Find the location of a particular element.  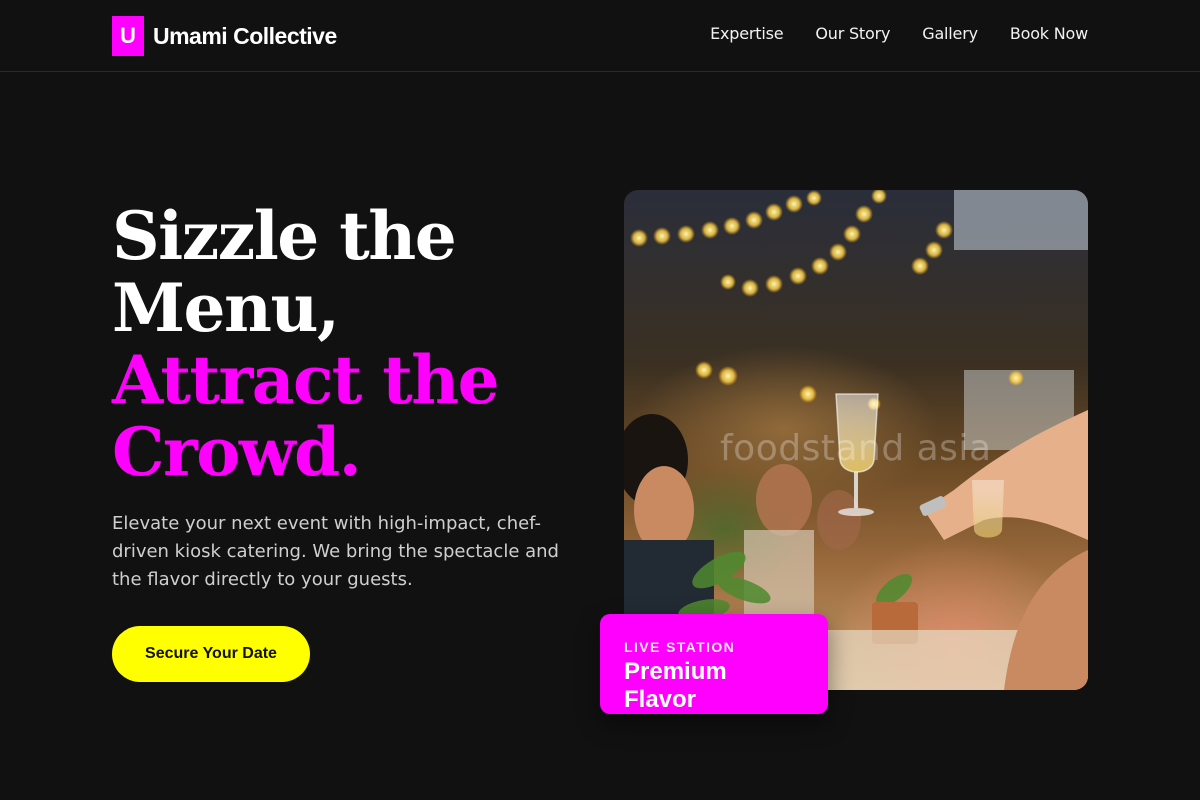

headline-line-2: Menu, is located at coordinates (226, 308).